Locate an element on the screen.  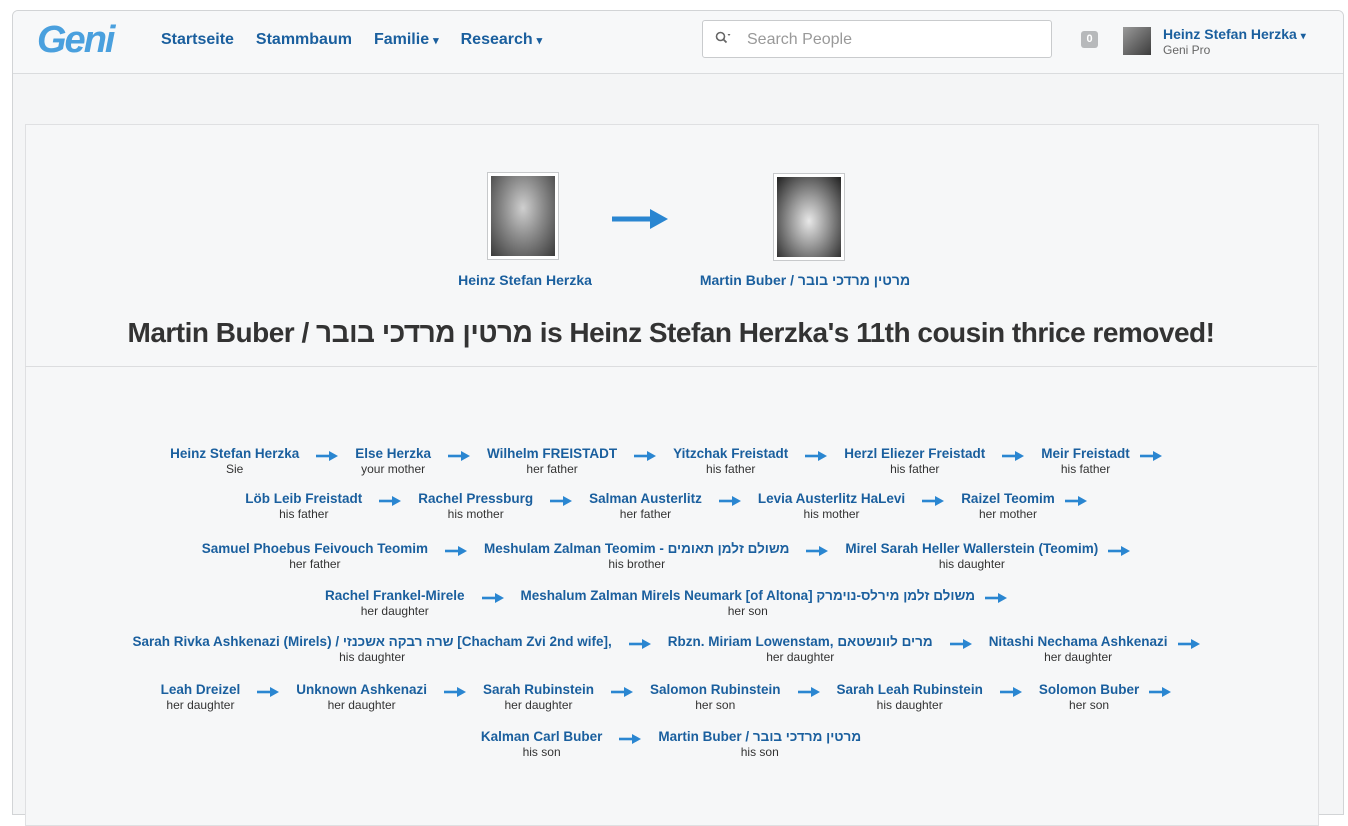
person-link: Yitzchak Freistadt is located at coordinates (730, 454).